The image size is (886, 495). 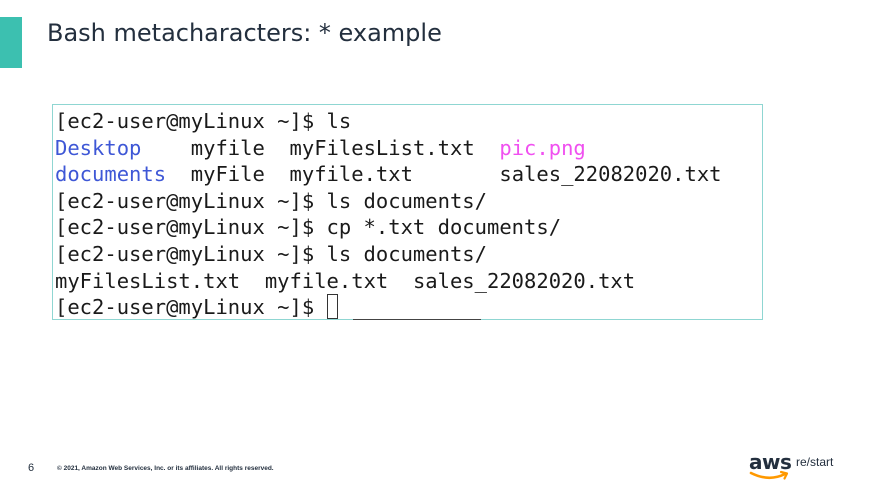 I want to click on slide-title: Bash metacharacters: * example, so click(x=244, y=33).